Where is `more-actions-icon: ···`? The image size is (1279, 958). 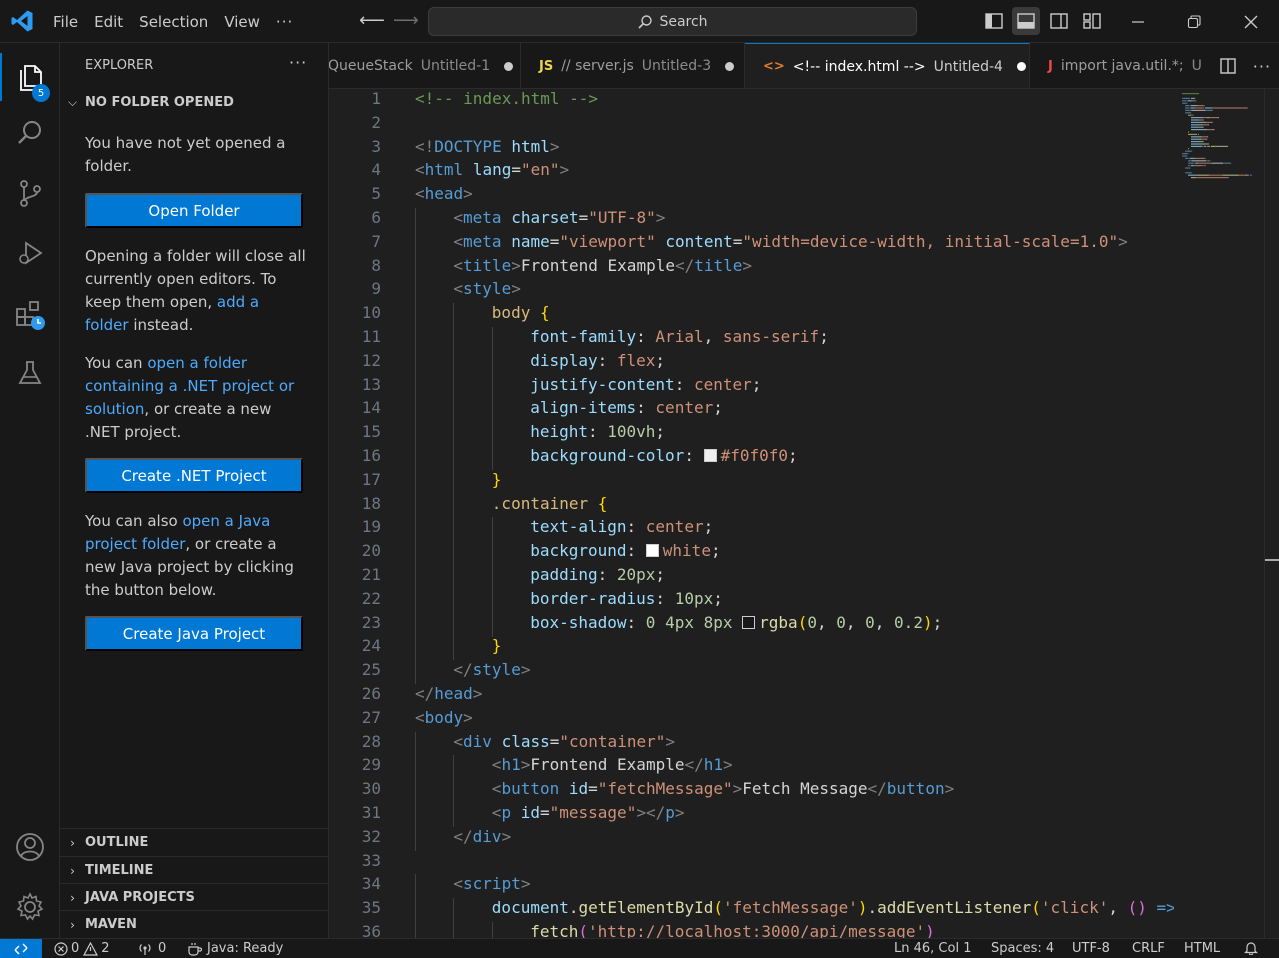 more-actions-icon: ··· is located at coordinates (1262, 66).